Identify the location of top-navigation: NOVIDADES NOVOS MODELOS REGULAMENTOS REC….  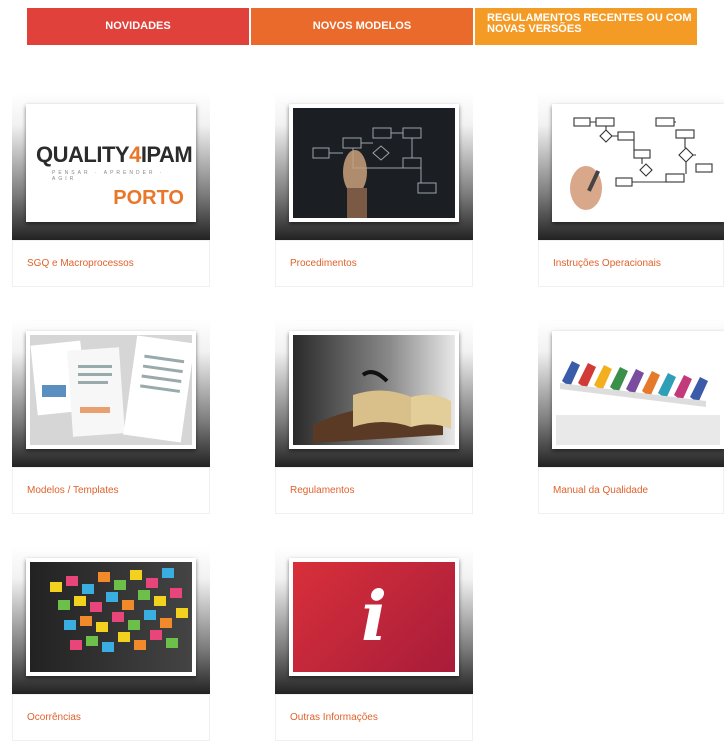
(362, 26).